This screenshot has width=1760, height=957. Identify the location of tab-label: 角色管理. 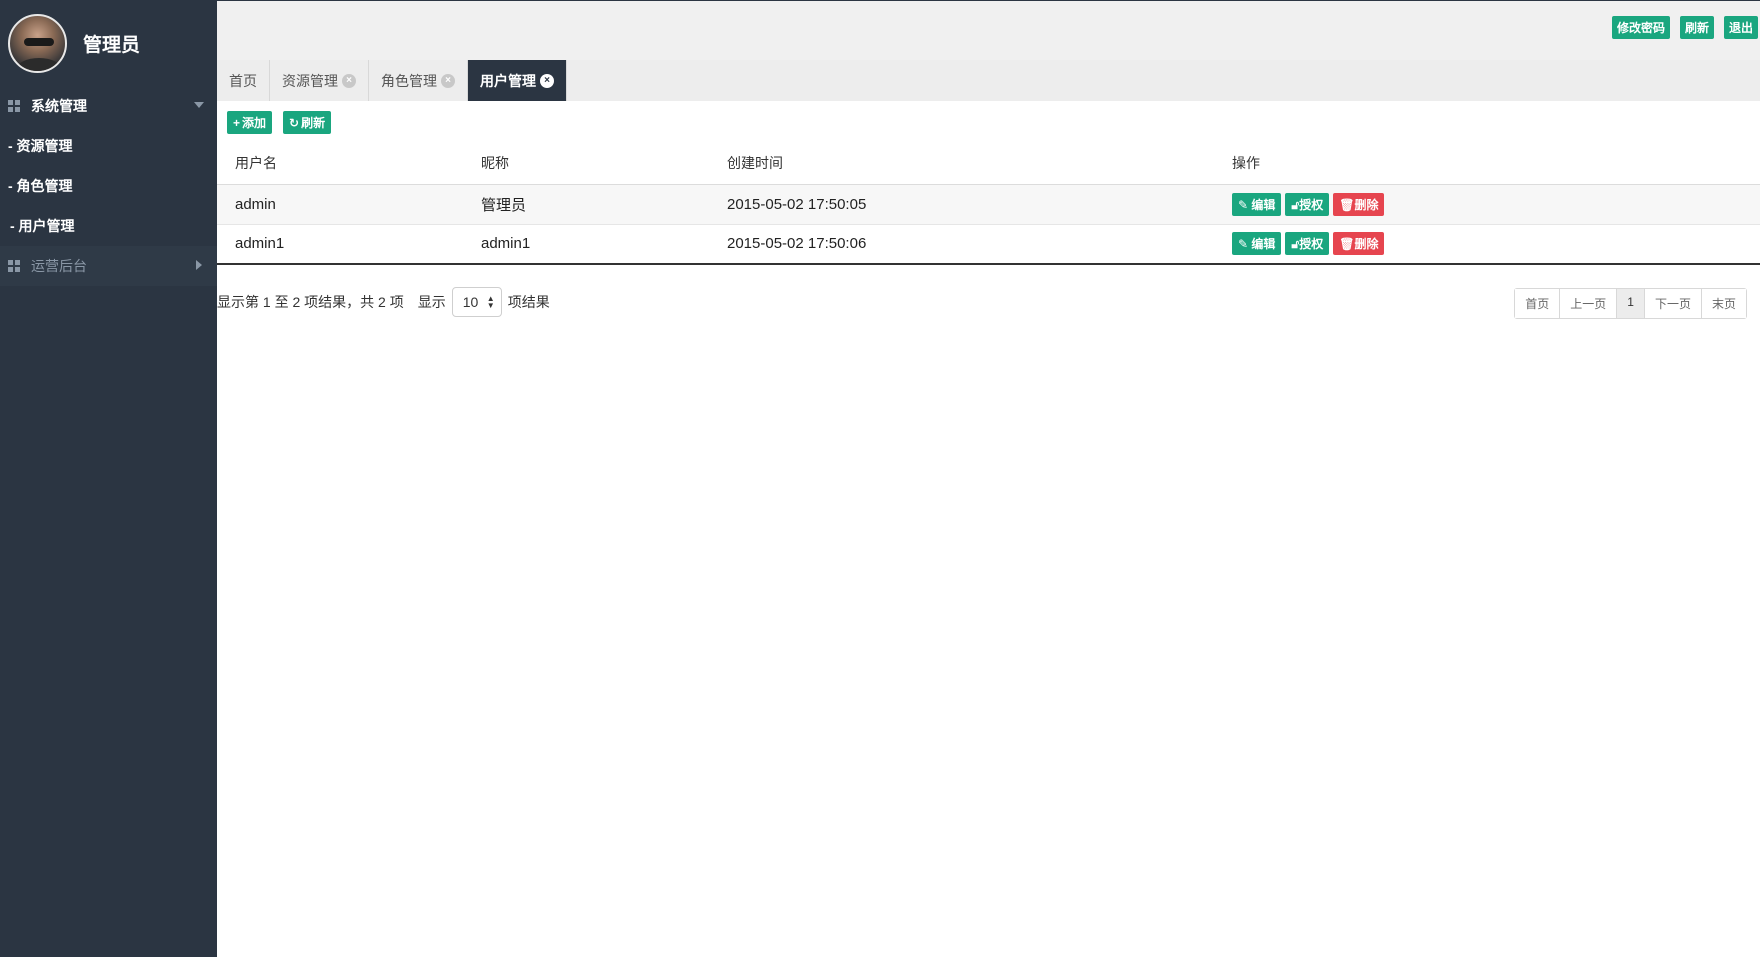
(409, 80).